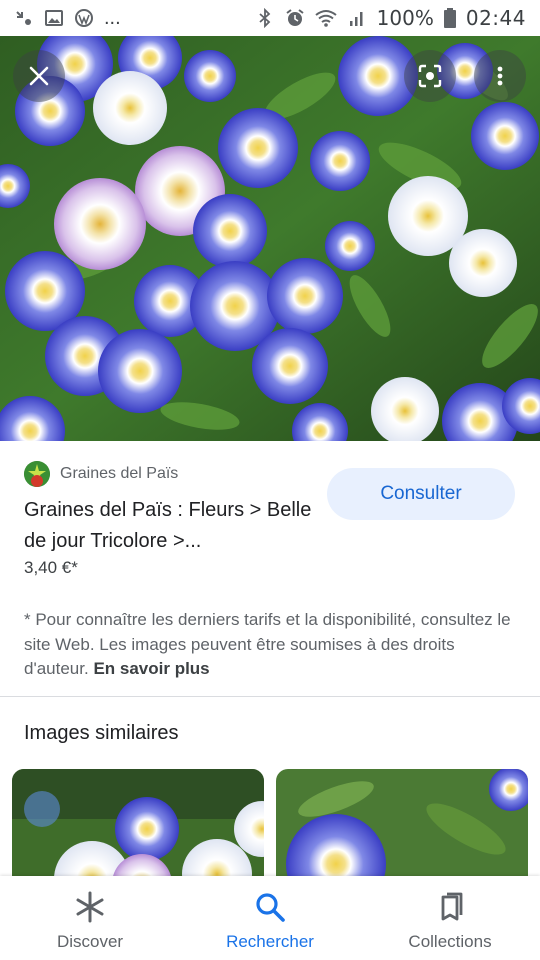  I want to click on section-divider, so click(270, 696).